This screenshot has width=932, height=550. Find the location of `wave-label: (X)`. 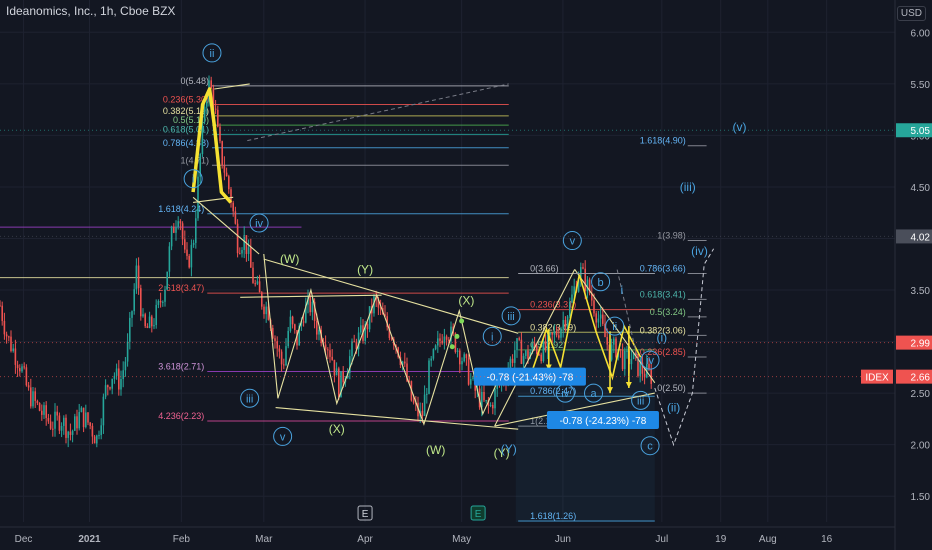

wave-label: (X) is located at coordinates (337, 429).